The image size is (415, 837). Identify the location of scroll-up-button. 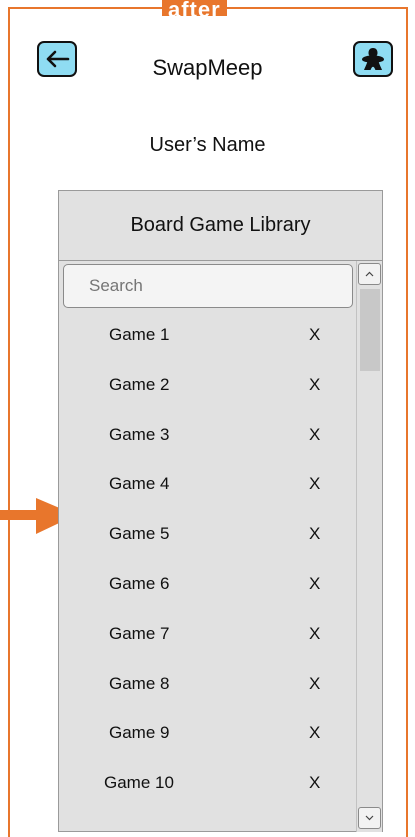
(369, 274).